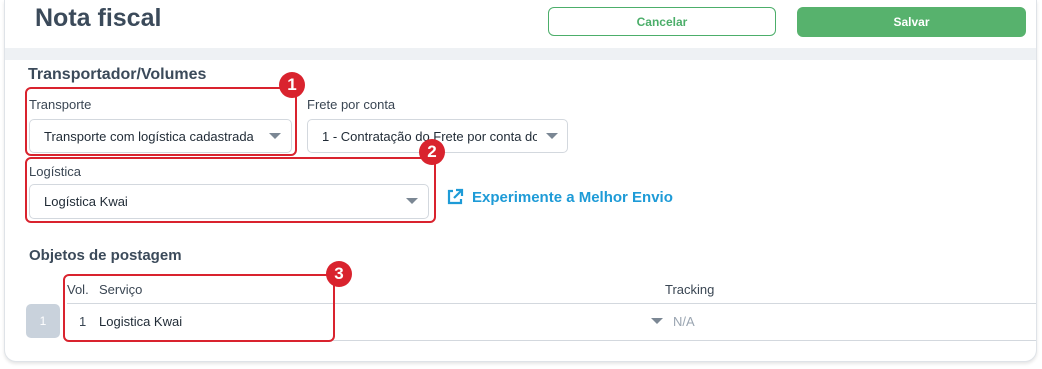 Image resolution: width=1042 pixels, height=369 pixels. What do you see at coordinates (117, 74) in the screenshot?
I see `transport-section-title: Transportador/Volumes` at bounding box center [117, 74].